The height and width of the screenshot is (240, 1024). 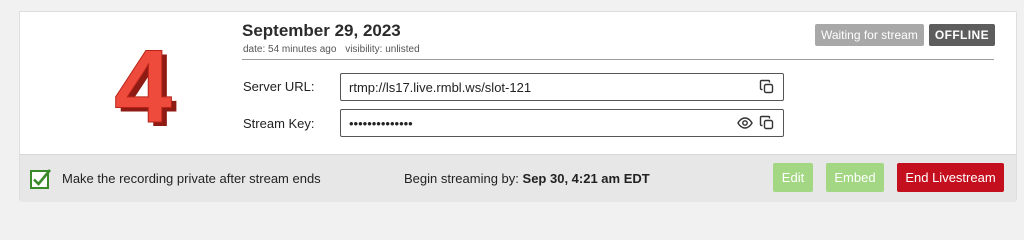 I want to click on server-url-value: rtmp://ls17.live.rmbl.ws/slot-121, so click(x=440, y=87).